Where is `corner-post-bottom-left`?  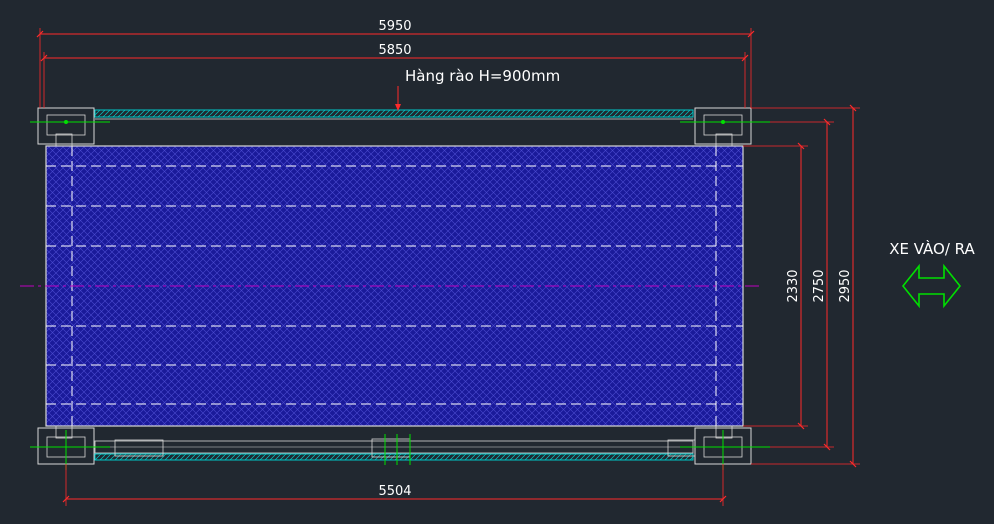
corner-post-bottom-left is located at coordinates (70, 447).